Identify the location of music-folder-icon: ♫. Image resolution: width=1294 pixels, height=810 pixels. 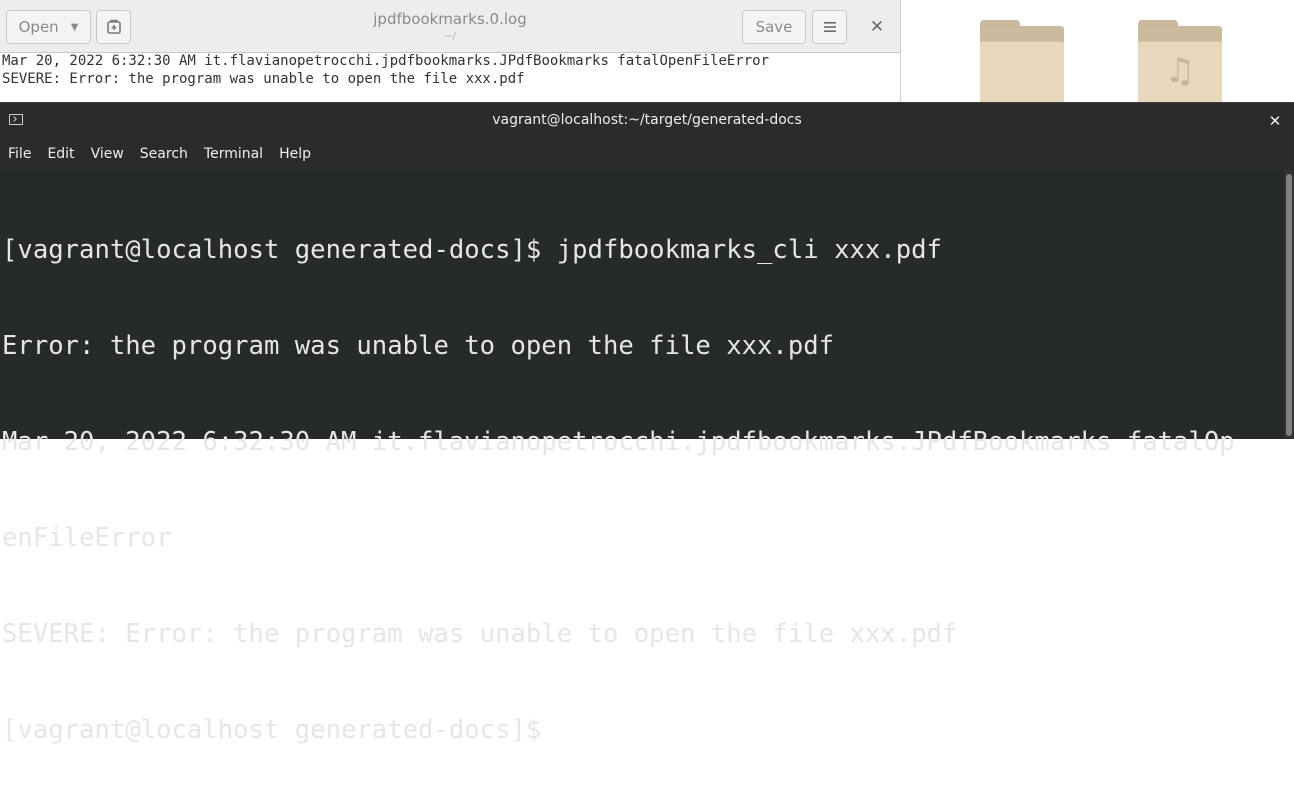
(1180, 61).